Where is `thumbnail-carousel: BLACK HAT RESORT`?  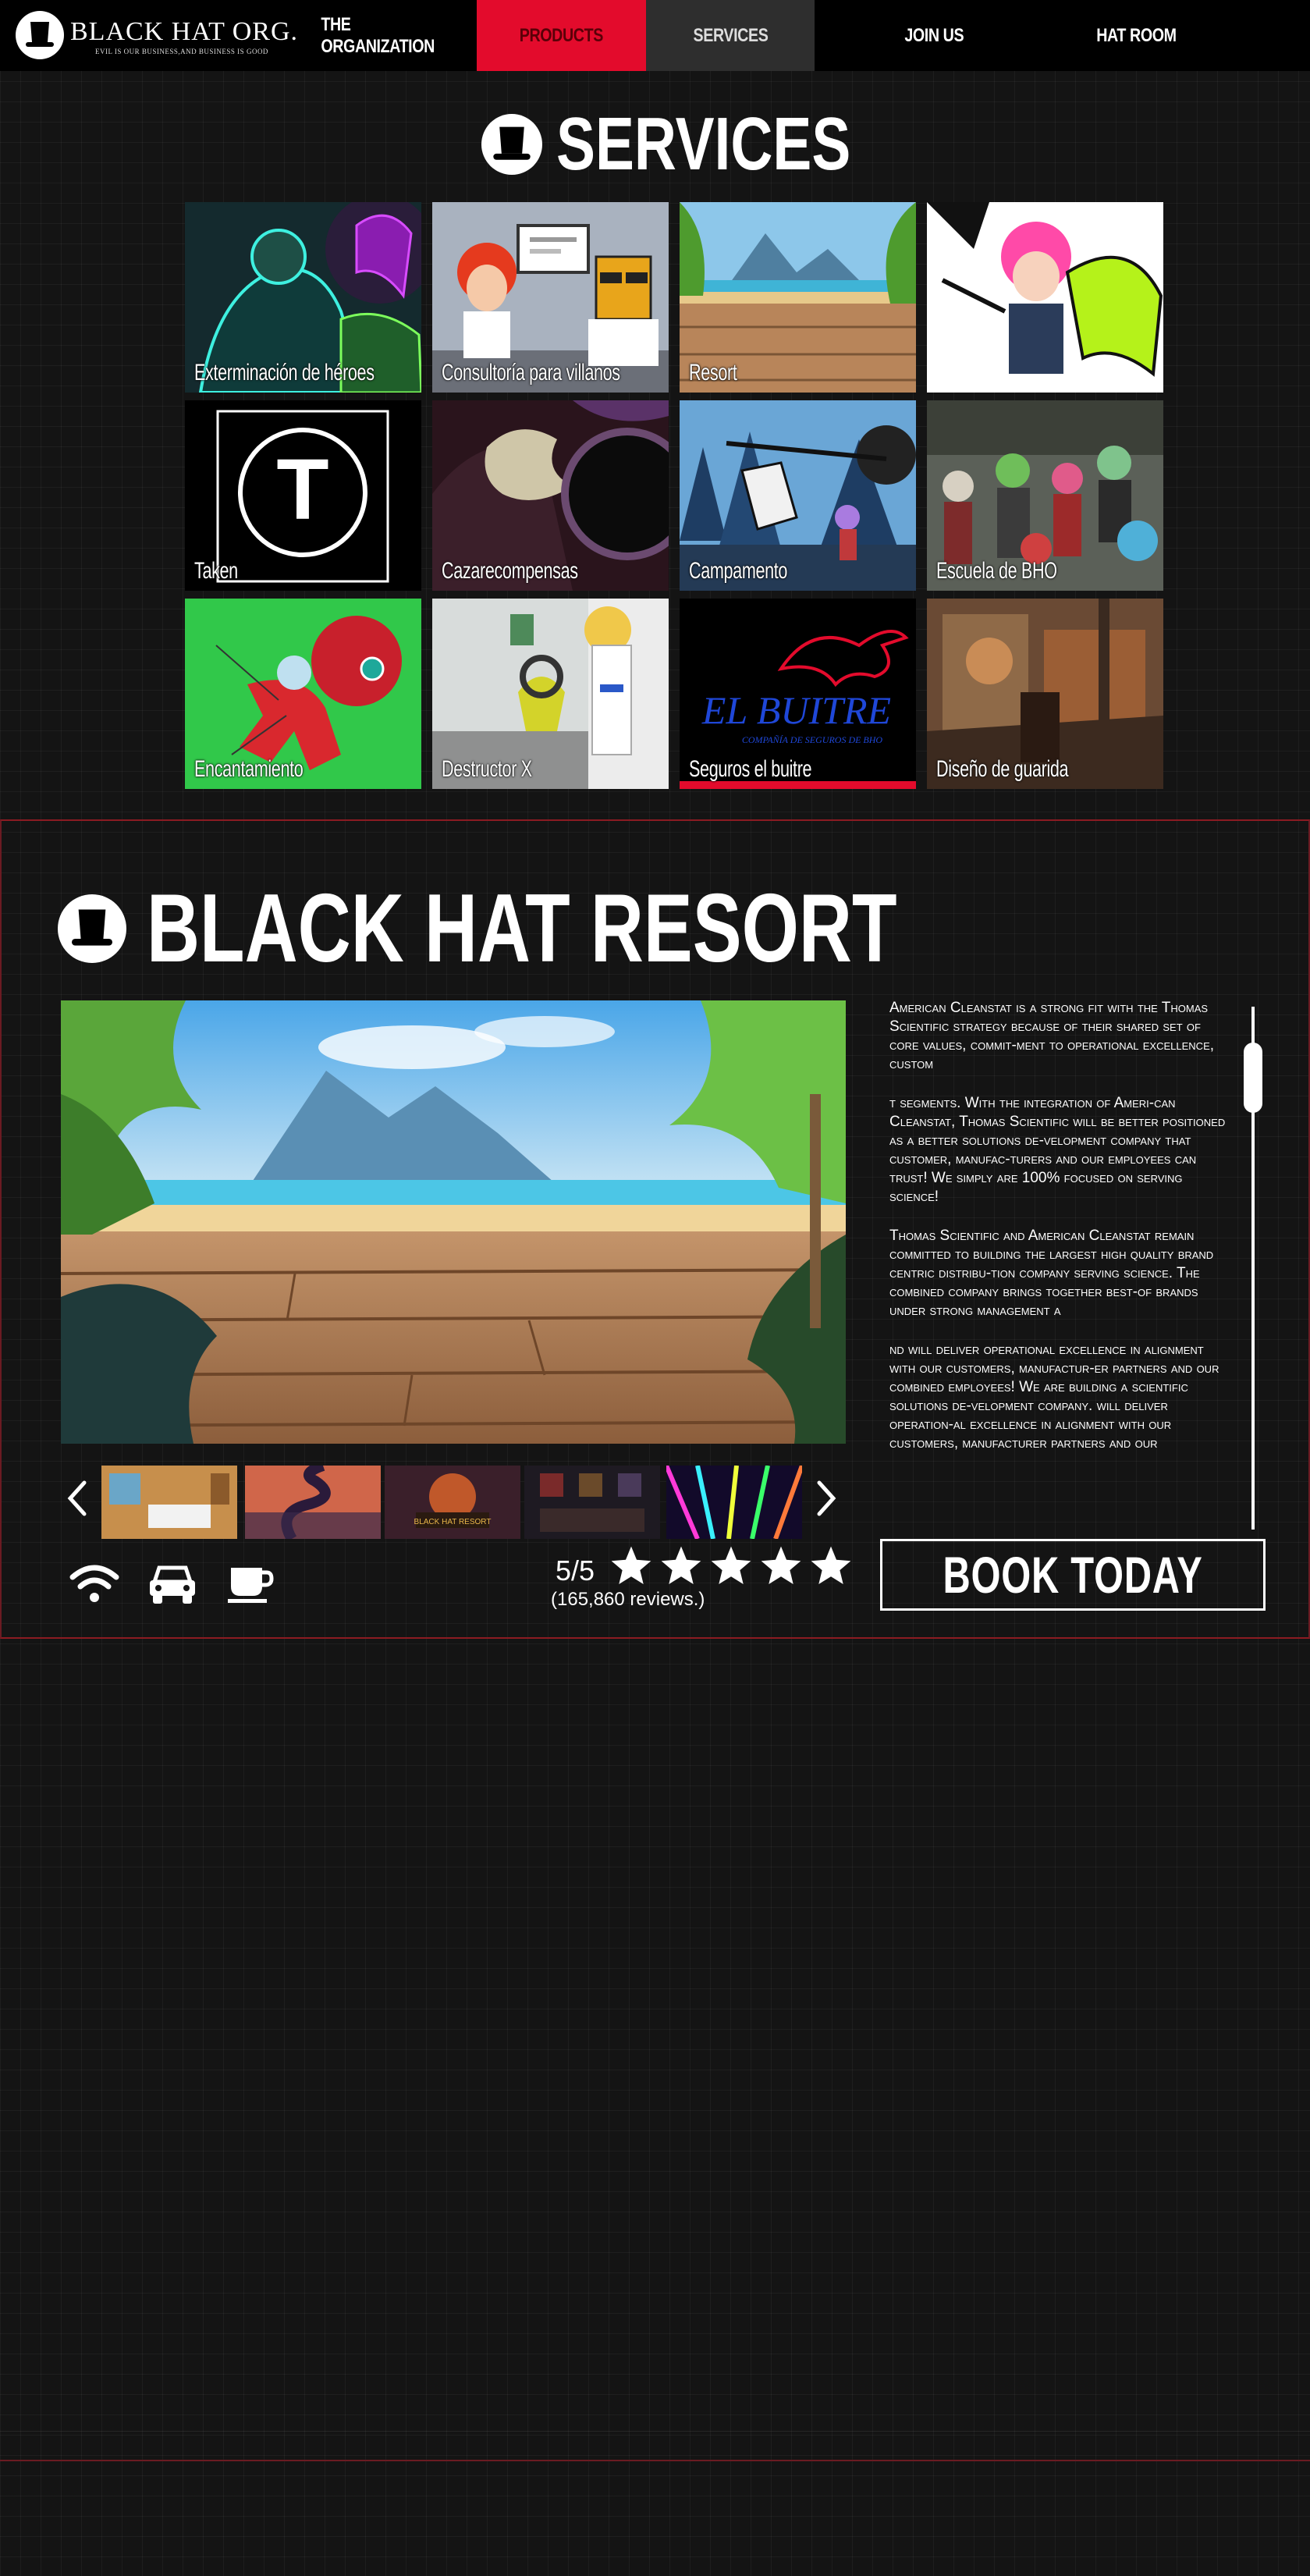
thumbnail-carousel: BLACK HAT RESORT is located at coordinates (453, 1500).